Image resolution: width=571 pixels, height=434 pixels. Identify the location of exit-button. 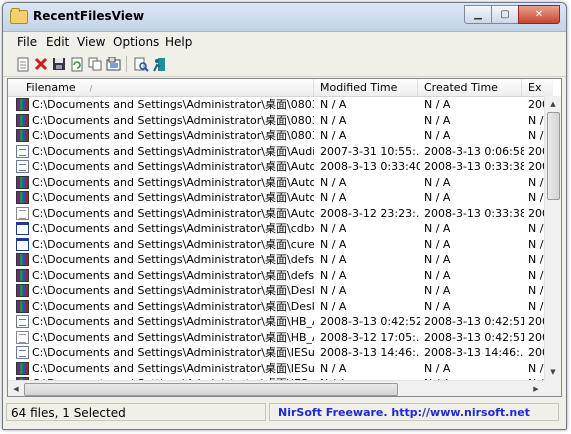
(159, 64).